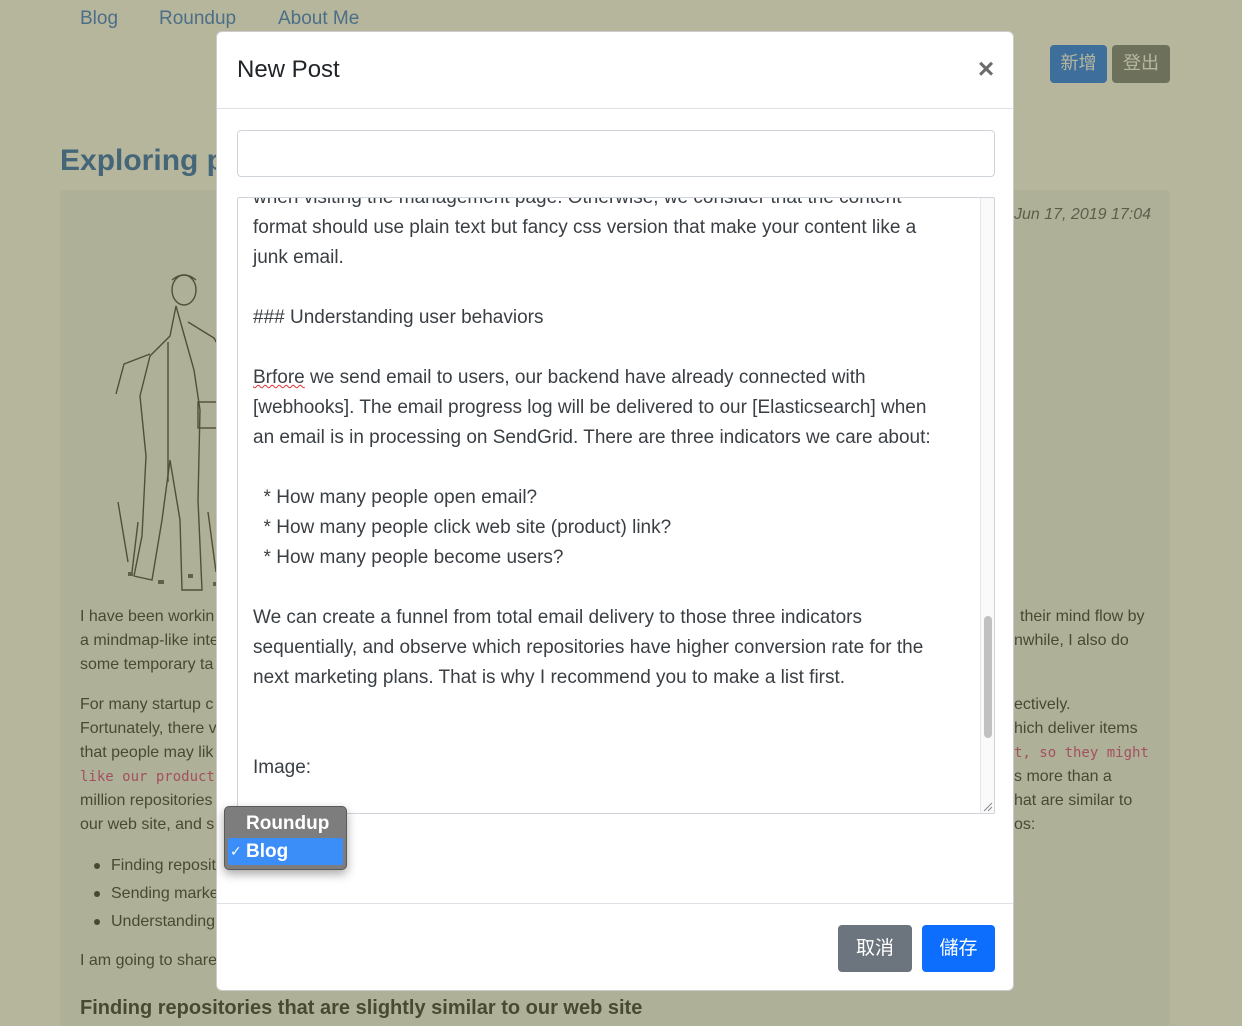 Image resolution: width=1242 pixels, height=1026 pixels. Describe the element at coordinates (616, 153) in the screenshot. I see `post-title-input` at that location.